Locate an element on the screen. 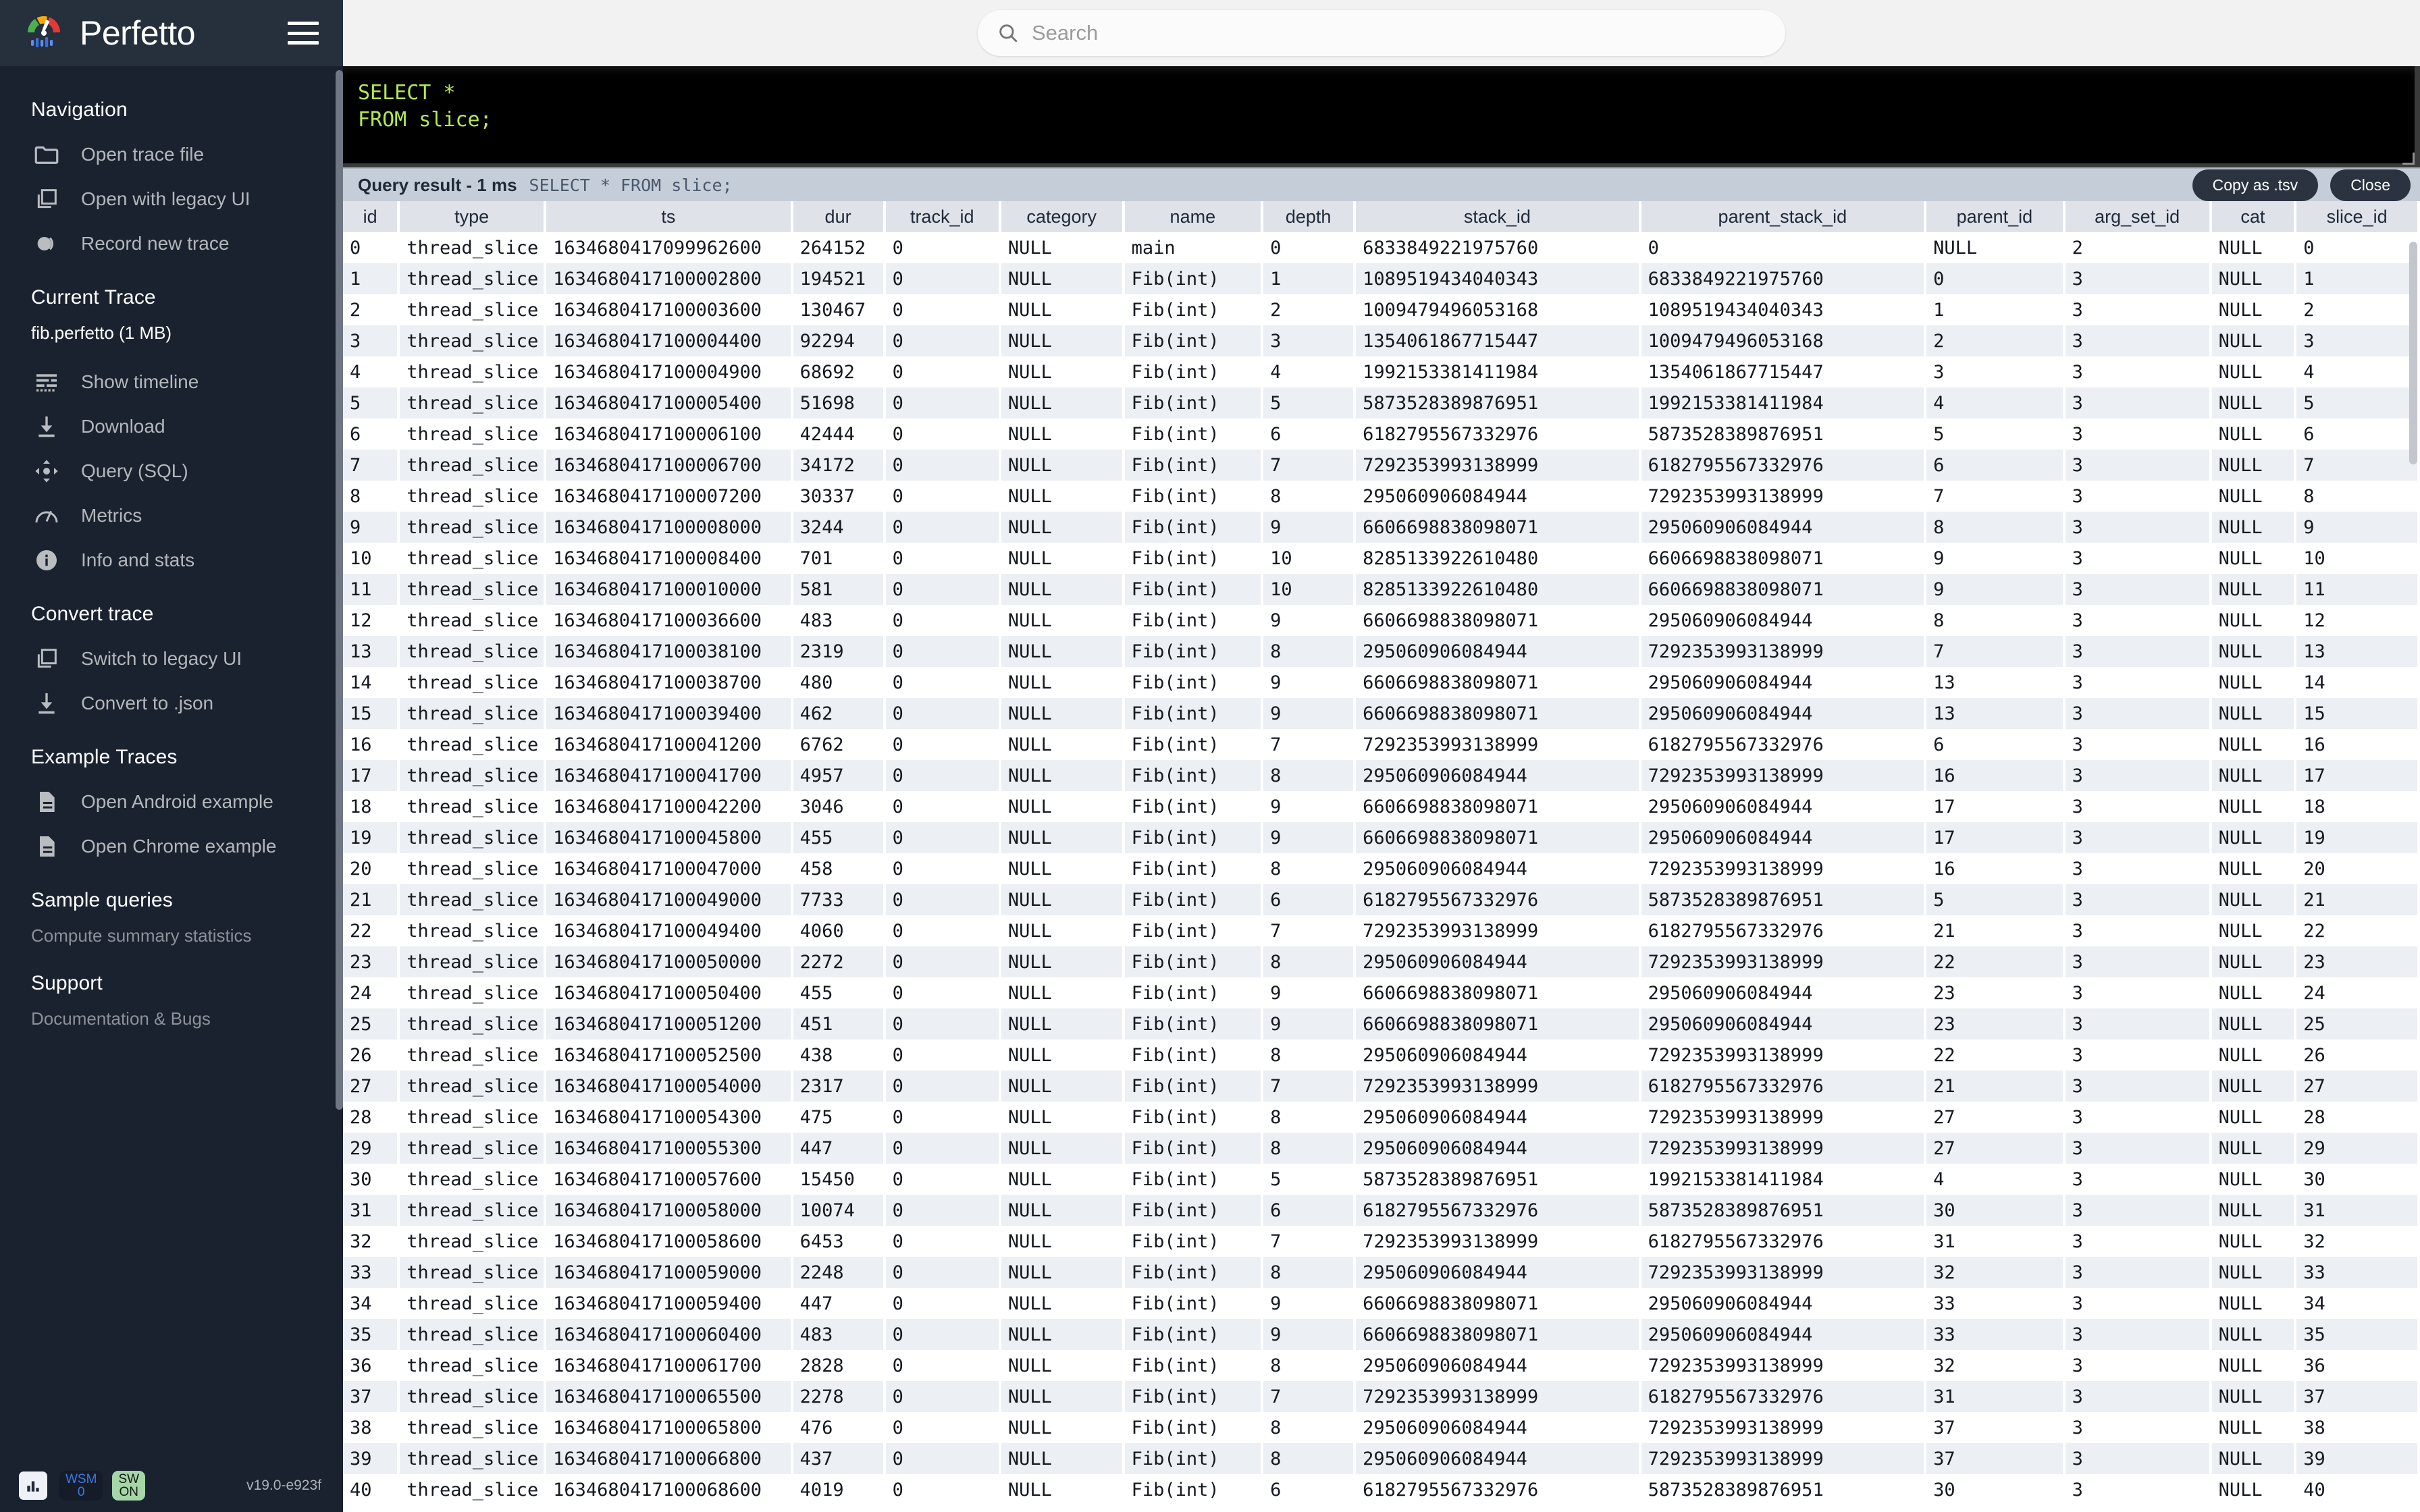 The image size is (2420, 1512). cell-parent_id: 6 is located at coordinates (1994, 465).